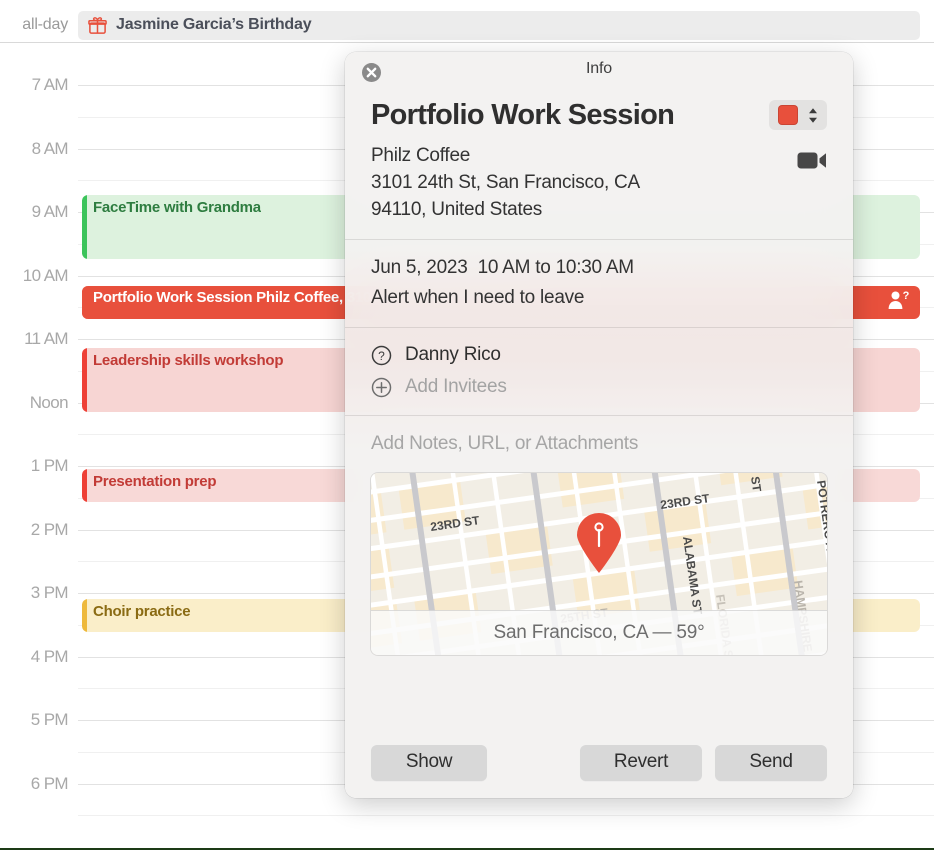 This screenshot has height=850, width=934. Describe the element at coordinates (49, 529) in the screenshot. I see `hour-label: 2 PM` at that location.